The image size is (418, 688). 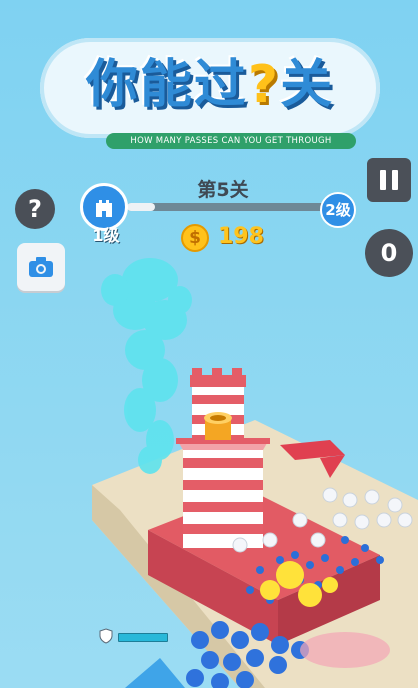 I want to click on logo-title: 你能过?关, so click(x=210, y=79).